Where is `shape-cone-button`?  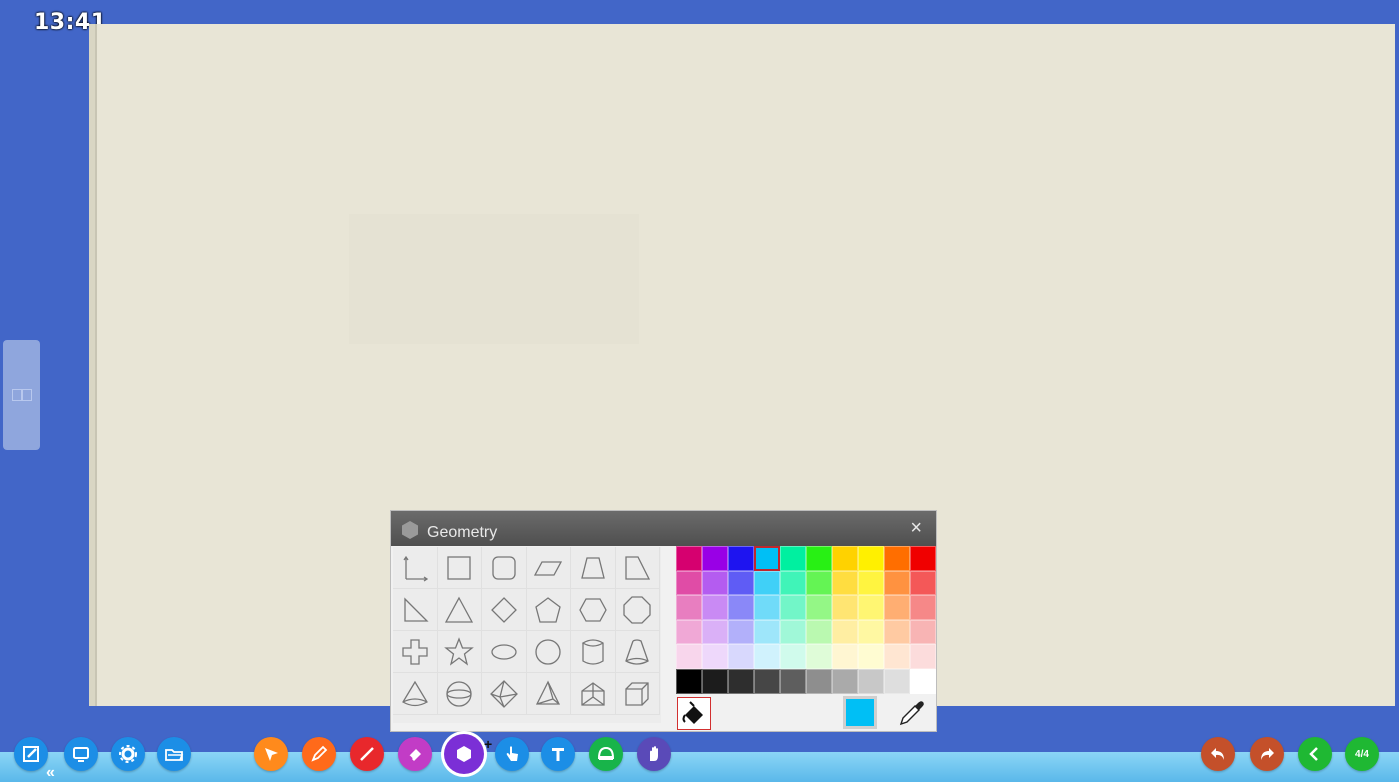
shape-cone-button is located at coordinates (415, 694).